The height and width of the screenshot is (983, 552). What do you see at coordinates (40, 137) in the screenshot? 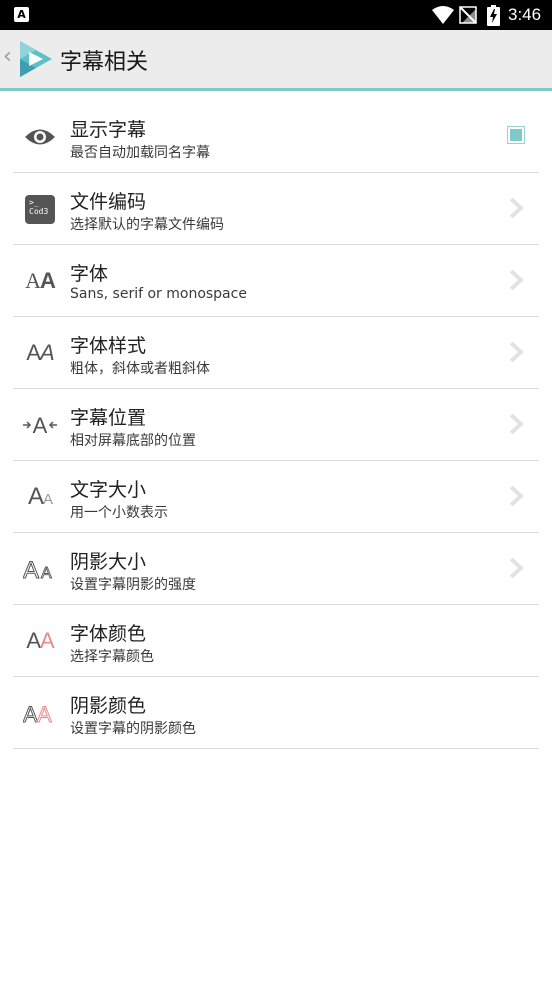
I see `eye-icon` at bounding box center [40, 137].